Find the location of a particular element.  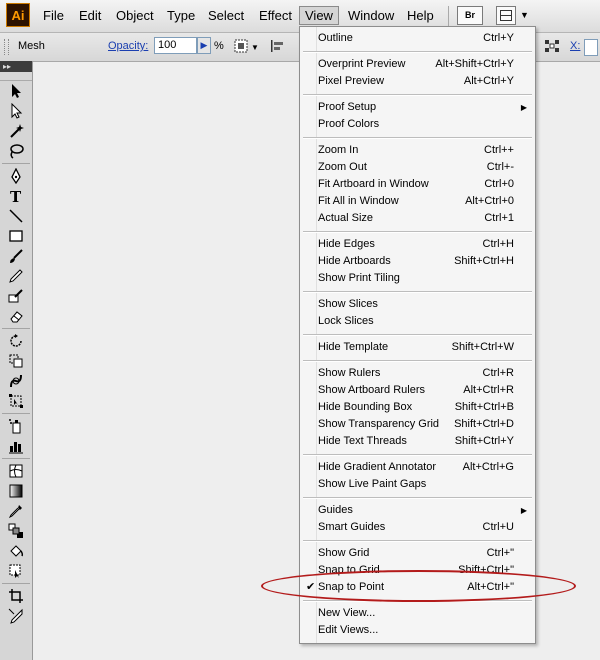

mesh-tool is located at coordinates (16, 471).